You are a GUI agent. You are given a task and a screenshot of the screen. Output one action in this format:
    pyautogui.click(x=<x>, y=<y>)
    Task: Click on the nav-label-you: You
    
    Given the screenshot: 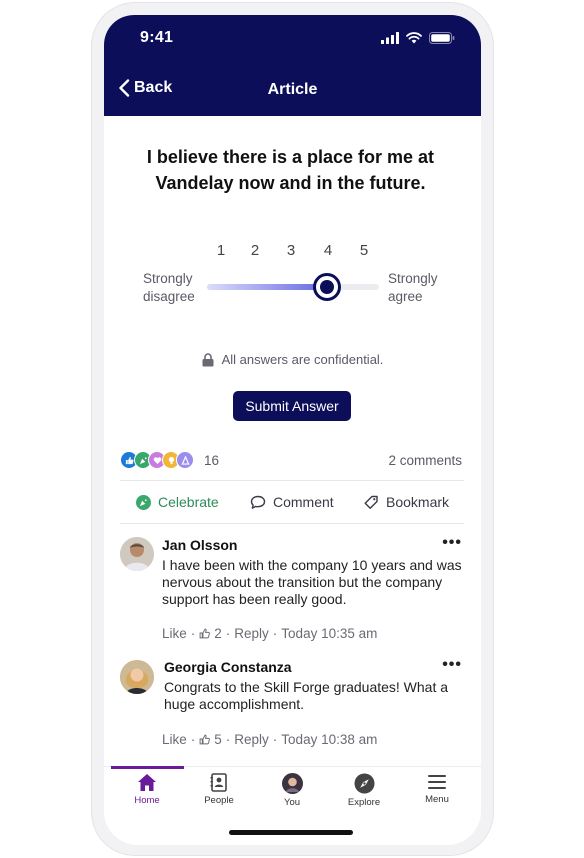 What is the action you would take?
    pyautogui.click(x=292, y=802)
    